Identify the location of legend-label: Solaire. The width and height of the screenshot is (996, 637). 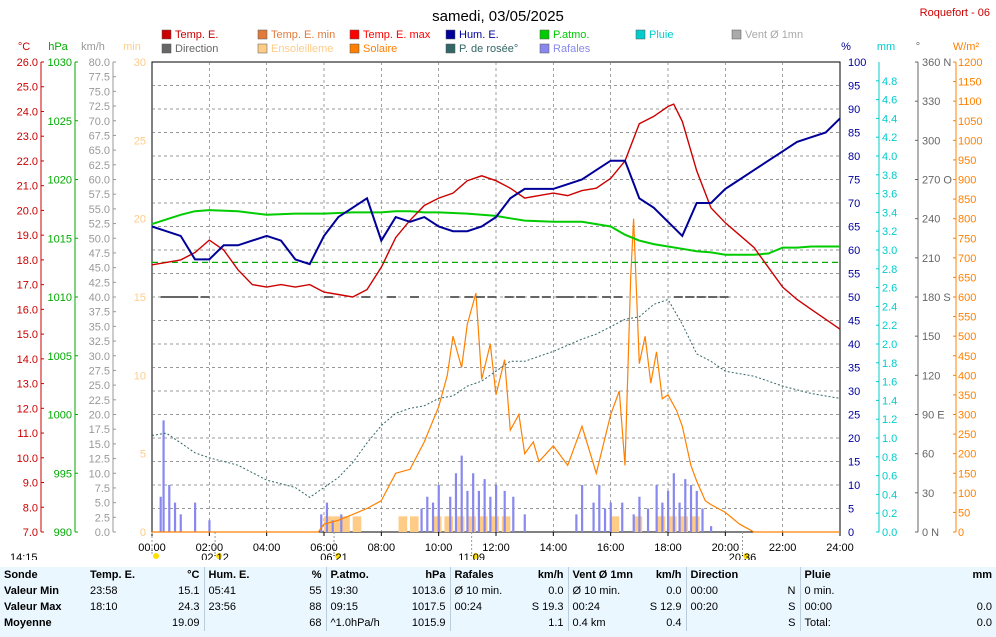
(380, 49).